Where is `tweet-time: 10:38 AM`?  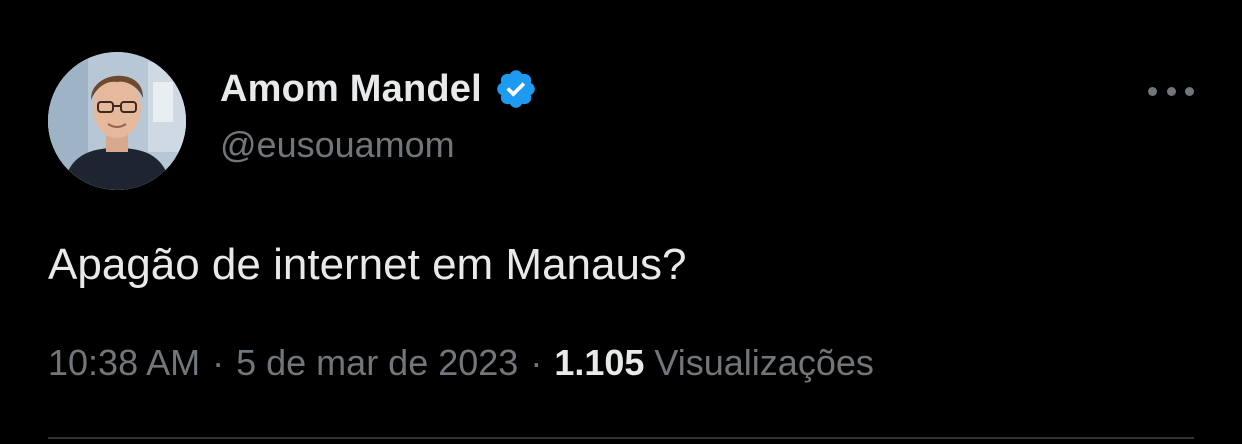
tweet-time: 10:38 AM is located at coordinates (124, 363).